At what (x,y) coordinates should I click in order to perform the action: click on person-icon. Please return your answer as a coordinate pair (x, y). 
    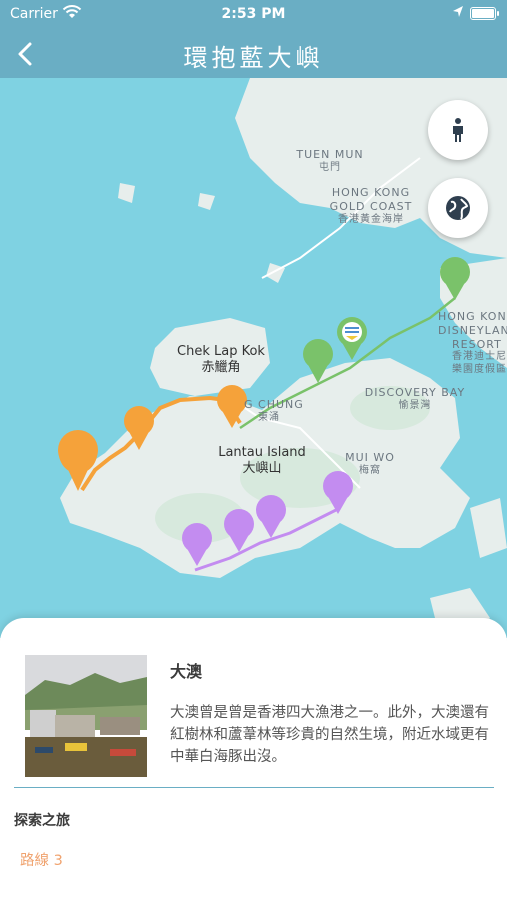
    Looking at the image, I should click on (458, 130).